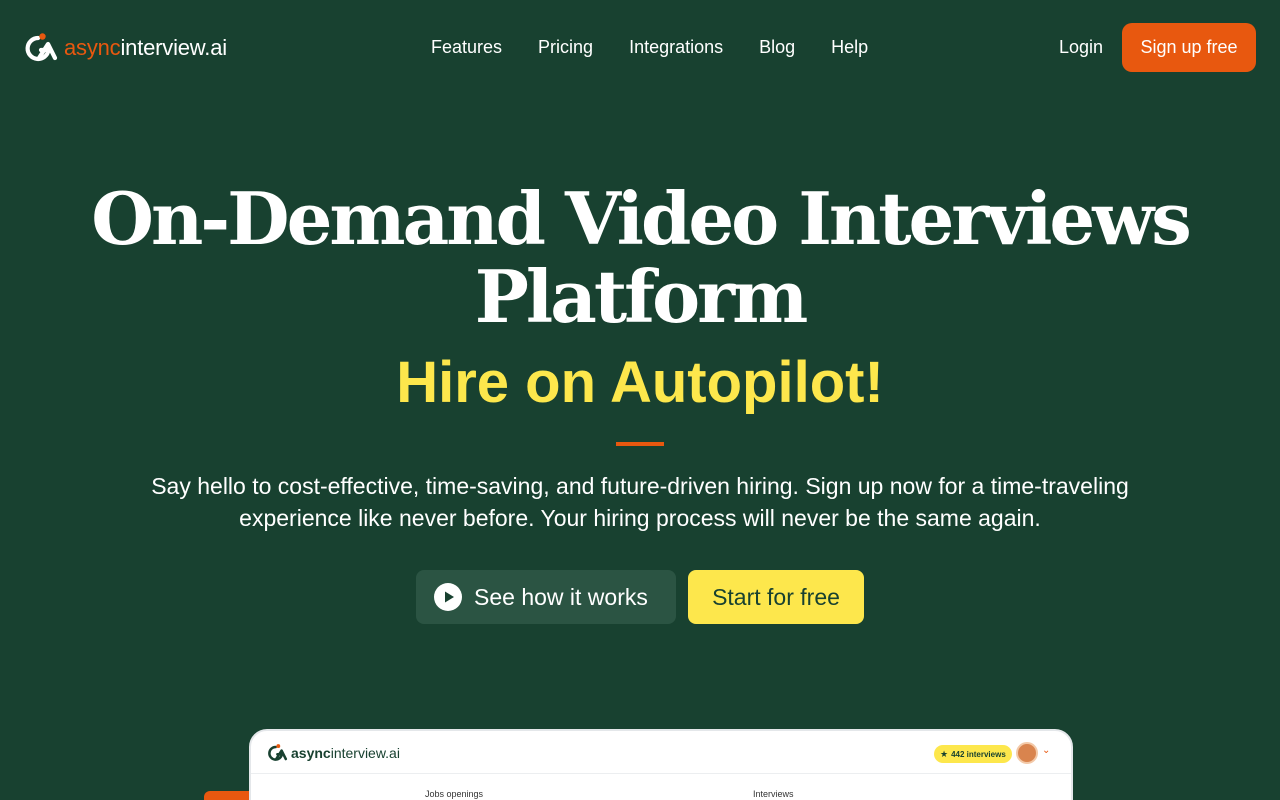 The height and width of the screenshot is (800, 1280). What do you see at coordinates (676, 47) in the screenshot?
I see `nav-link-integrations: Integrations` at bounding box center [676, 47].